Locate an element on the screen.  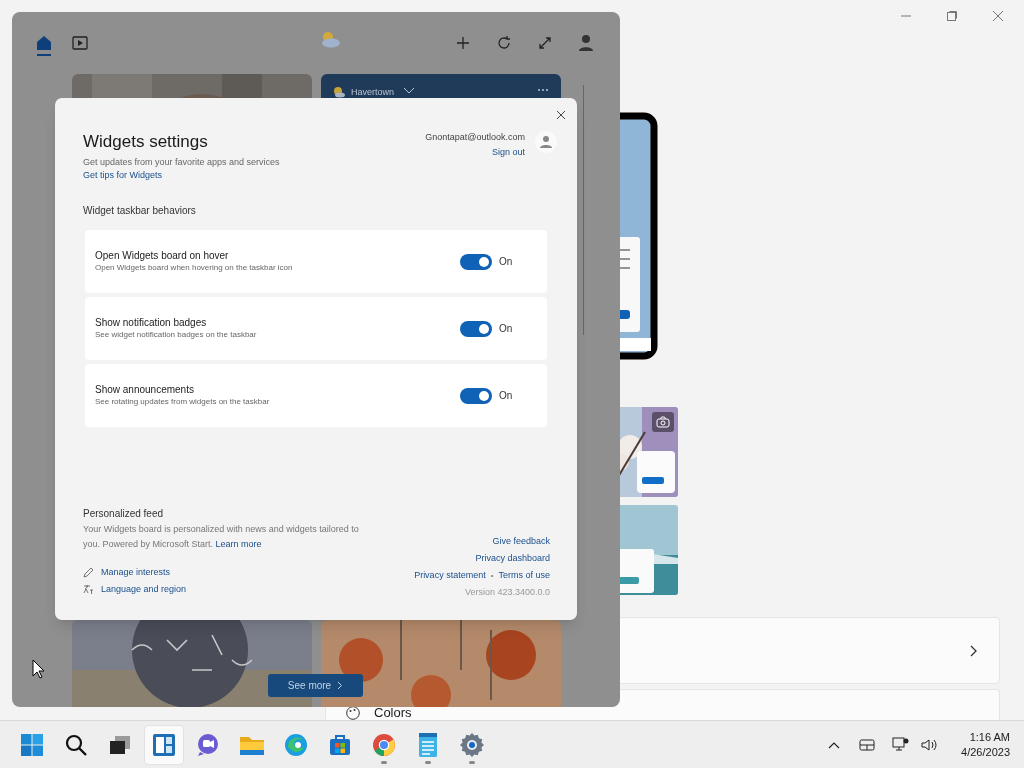
dialog-subtitle: Get updates from your favorite apps and services is located at coordinates (181, 162).